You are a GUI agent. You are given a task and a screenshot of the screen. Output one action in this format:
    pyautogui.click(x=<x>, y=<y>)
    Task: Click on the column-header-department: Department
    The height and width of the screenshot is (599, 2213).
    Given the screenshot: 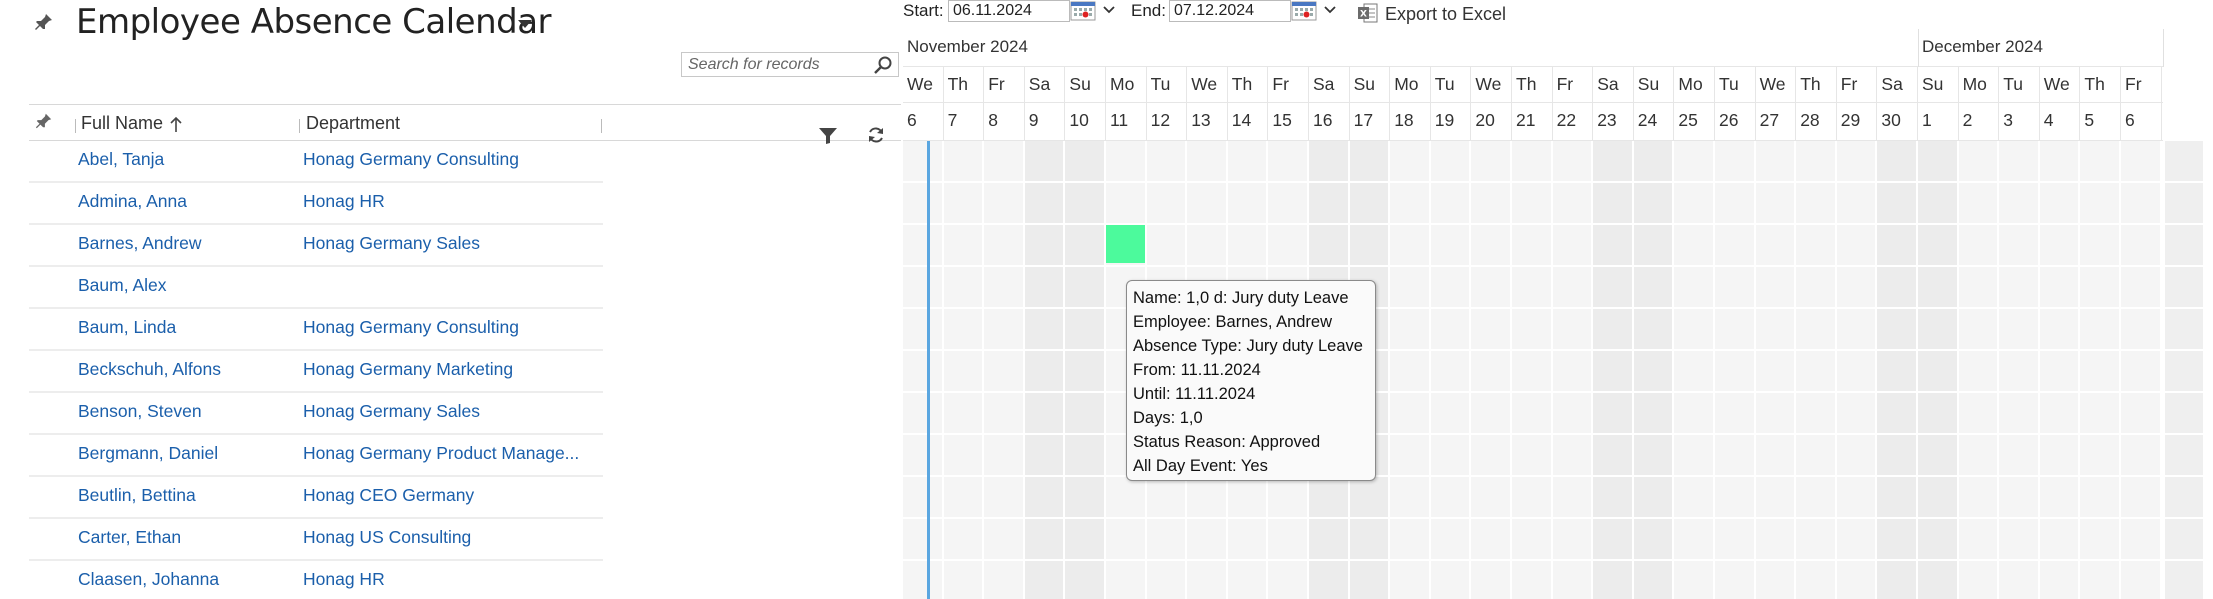 What is the action you would take?
    pyautogui.click(x=353, y=123)
    